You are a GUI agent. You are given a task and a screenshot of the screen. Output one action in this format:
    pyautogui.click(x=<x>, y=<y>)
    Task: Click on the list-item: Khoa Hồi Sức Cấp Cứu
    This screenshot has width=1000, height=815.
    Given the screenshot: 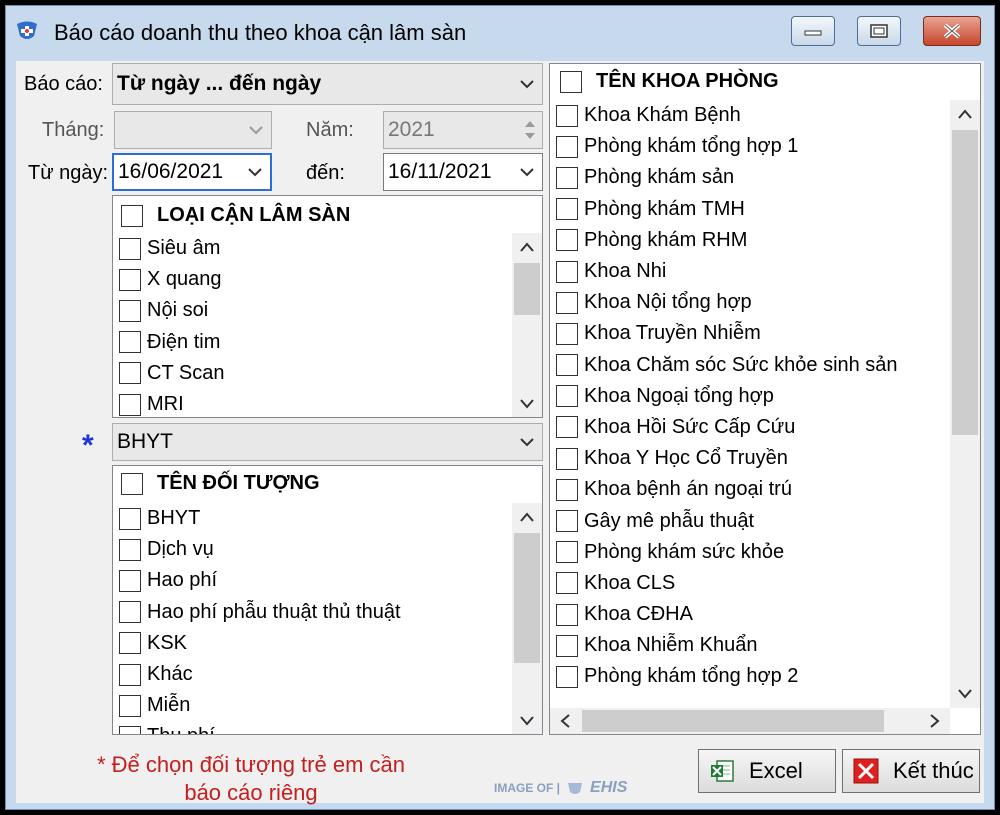 What is the action you would take?
    pyautogui.click(x=727, y=427)
    